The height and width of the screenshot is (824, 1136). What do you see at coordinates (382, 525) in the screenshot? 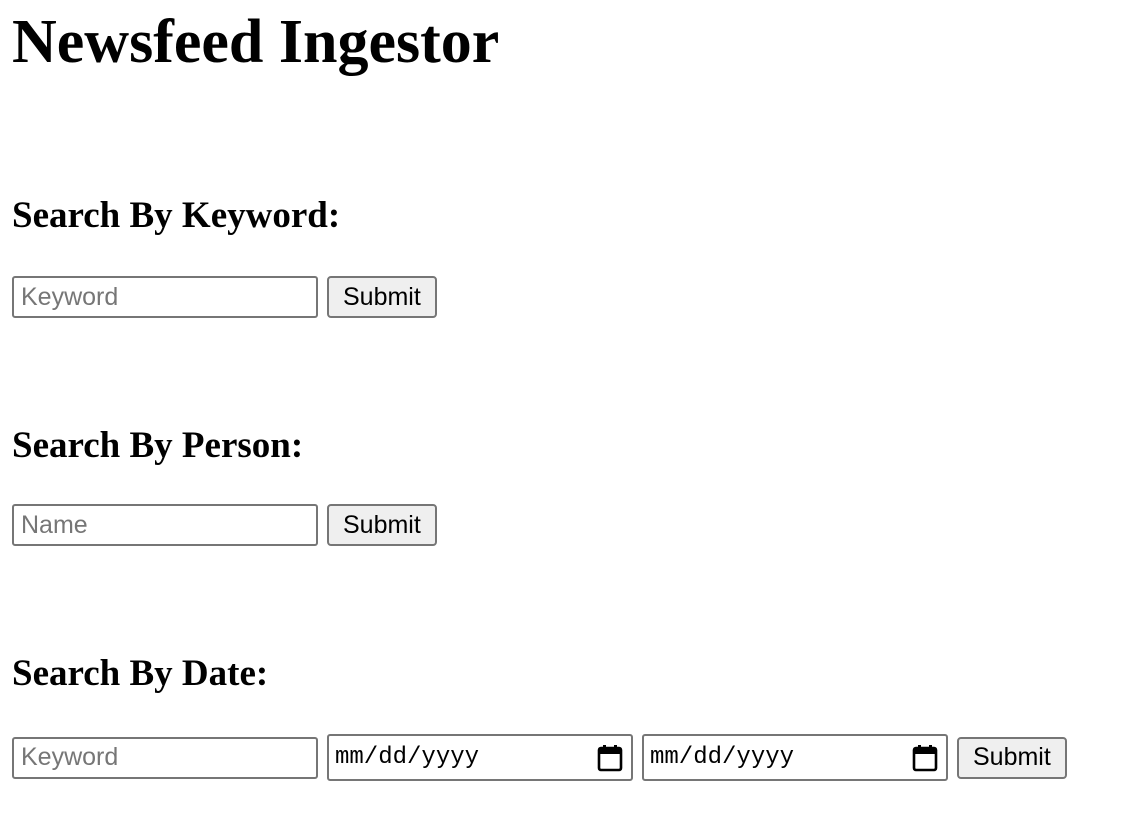
I see `person-submit-button: Submit` at bounding box center [382, 525].